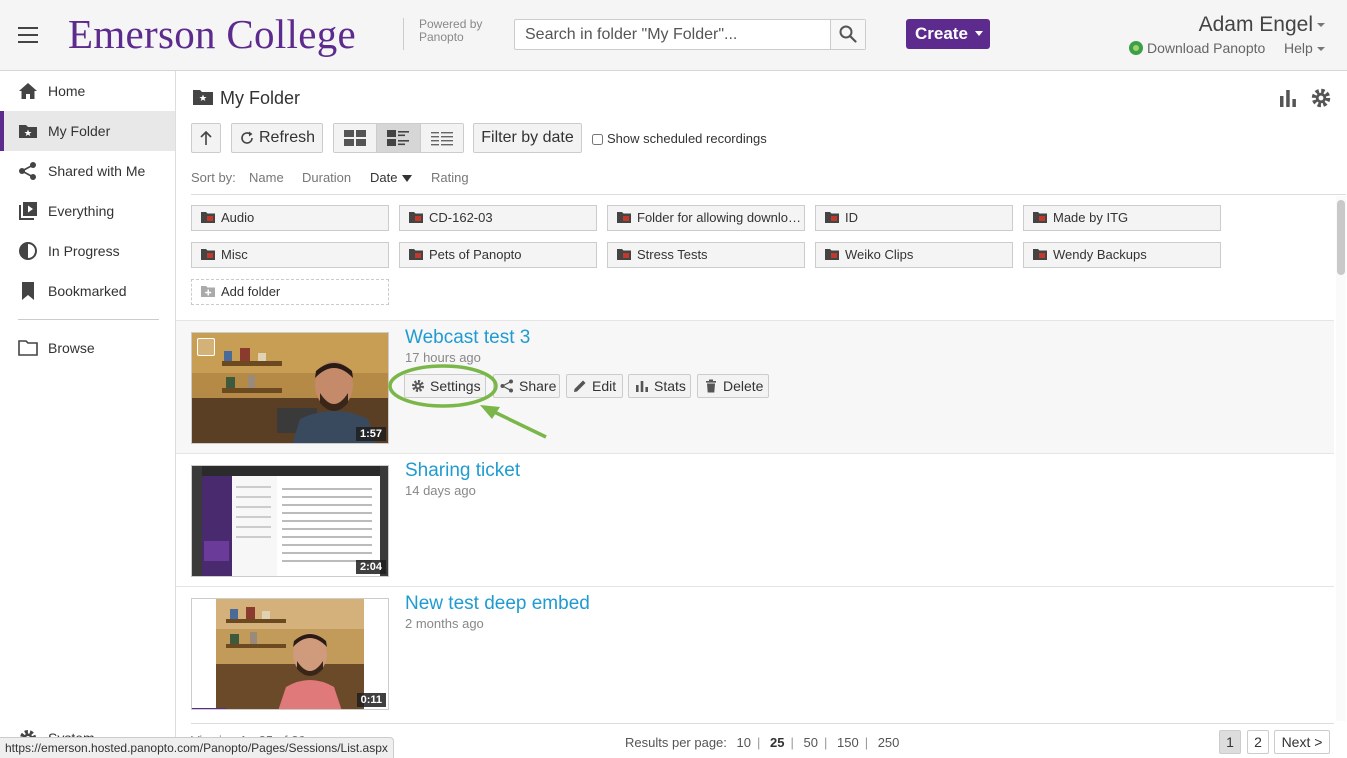 Image resolution: width=1347 pixels, height=758 pixels. I want to click on stats-button: Stats, so click(659, 386).